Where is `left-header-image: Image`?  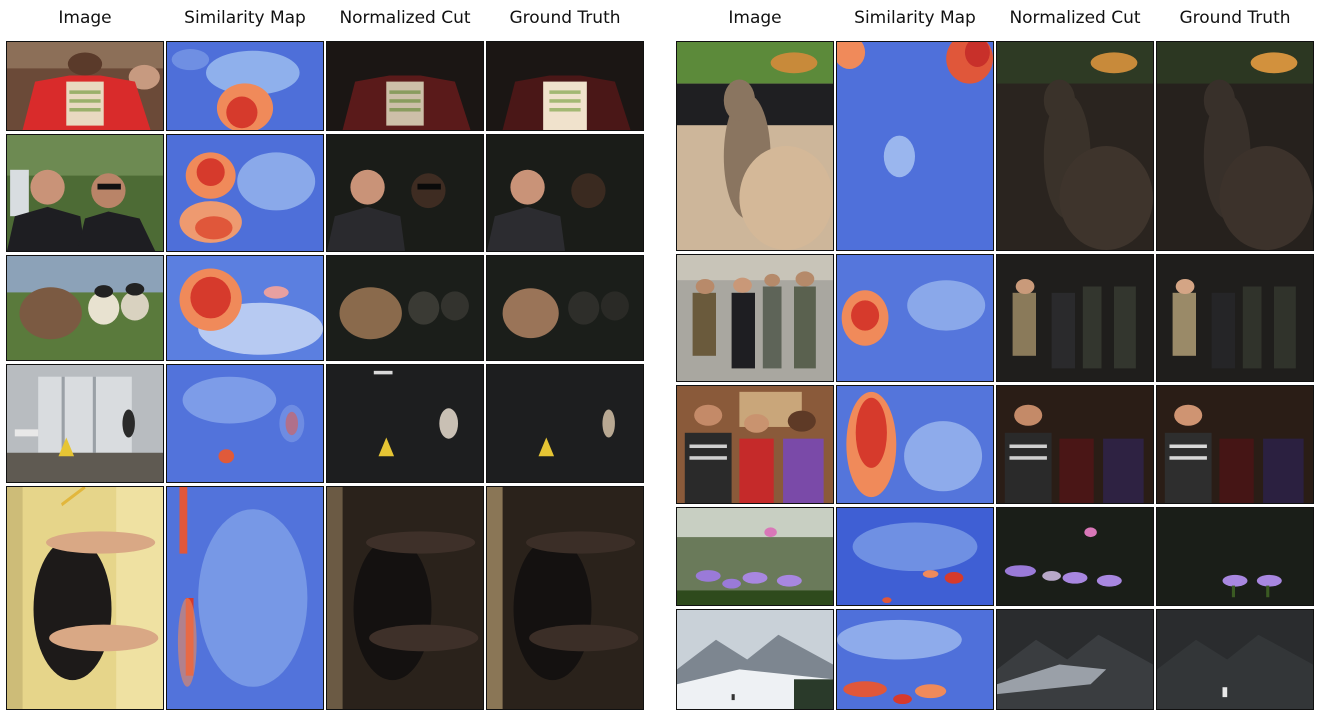
left-header-image: Image is located at coordinates (85, 18).